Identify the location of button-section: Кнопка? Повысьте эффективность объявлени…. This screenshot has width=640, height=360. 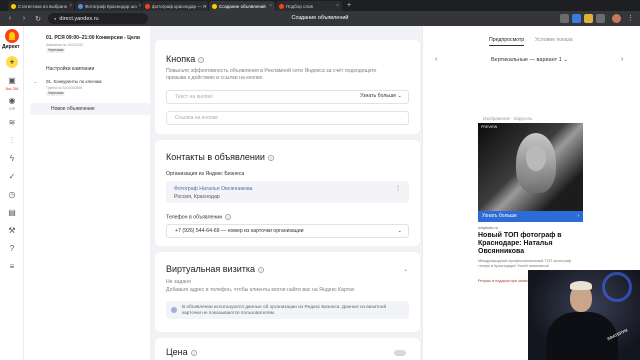
(287, 87).